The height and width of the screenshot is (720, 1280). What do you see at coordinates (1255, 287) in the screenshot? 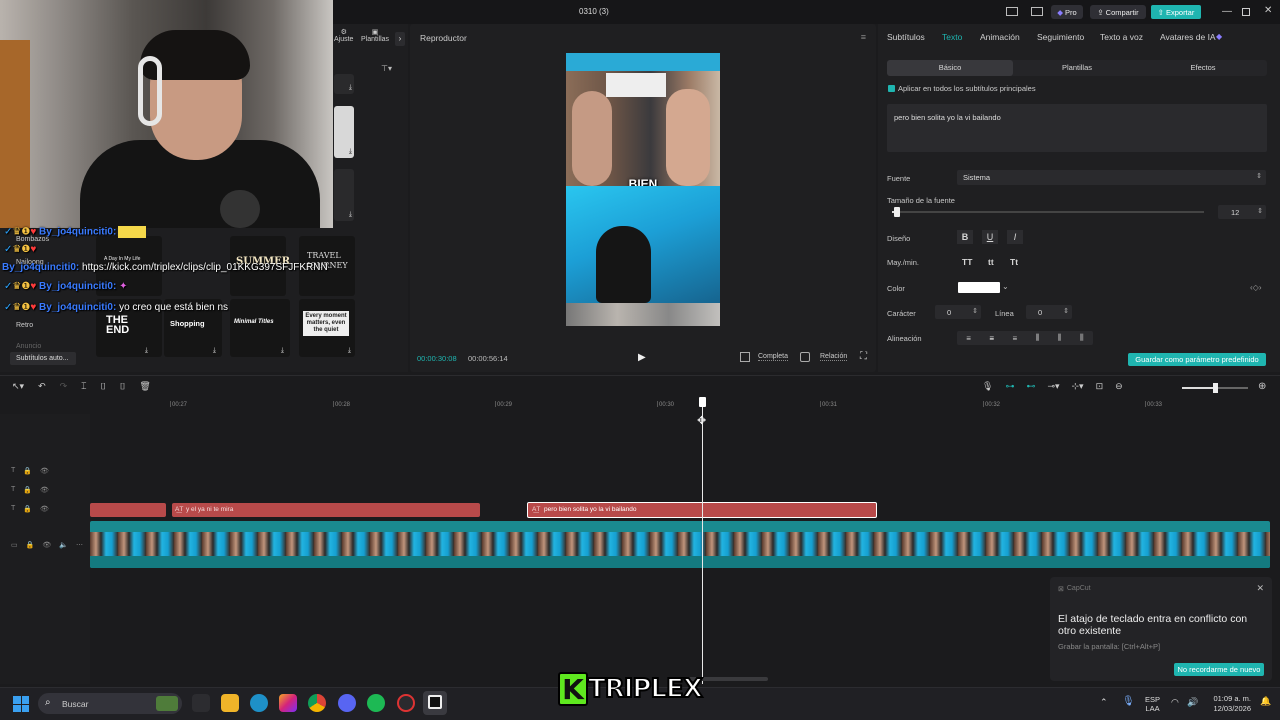
I see `keyframe-icon: ‹◇›` at bounding box center [1255, 287].